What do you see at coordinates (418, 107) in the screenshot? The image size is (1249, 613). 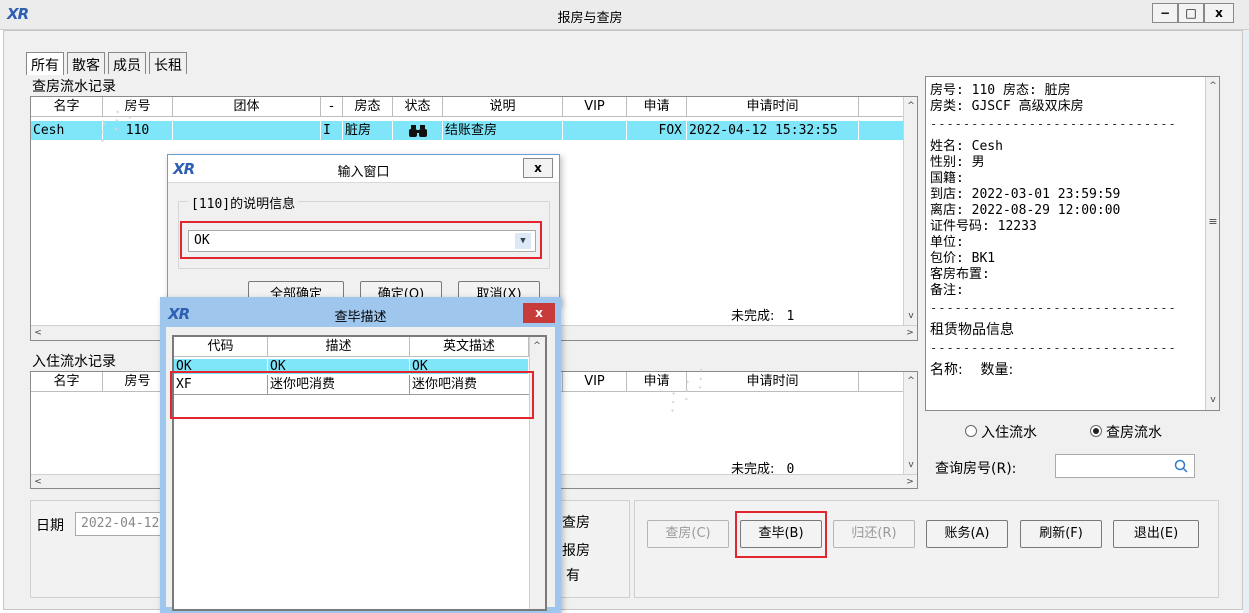 I see `col-status: 状态` at bounding box center [418, 107].